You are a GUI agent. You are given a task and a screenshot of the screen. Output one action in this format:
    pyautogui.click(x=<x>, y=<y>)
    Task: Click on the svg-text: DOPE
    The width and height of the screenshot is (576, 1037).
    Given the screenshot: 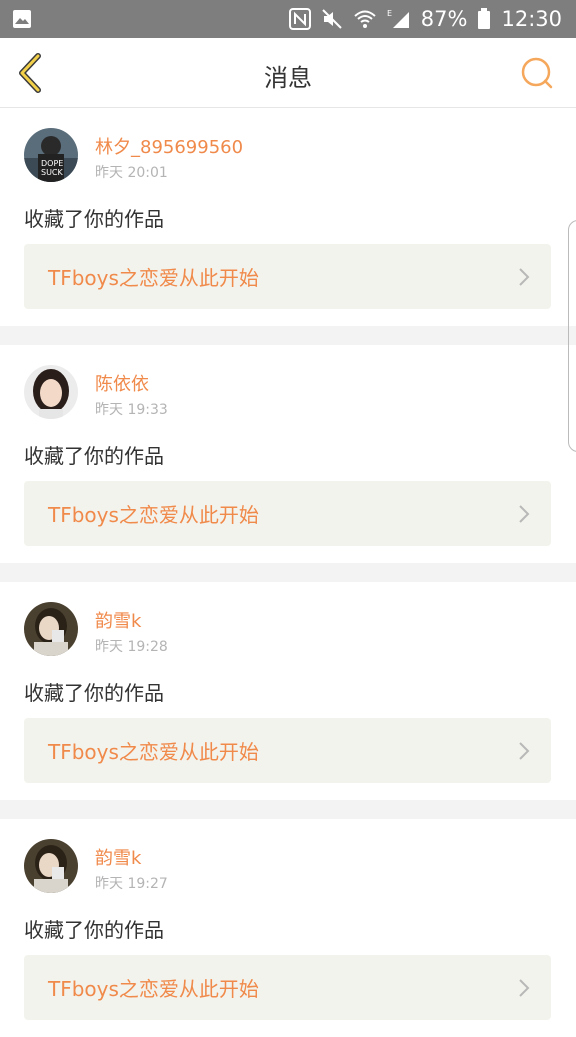 What is the action you would take?
    pyautogui.click(x=52, y=163)
    